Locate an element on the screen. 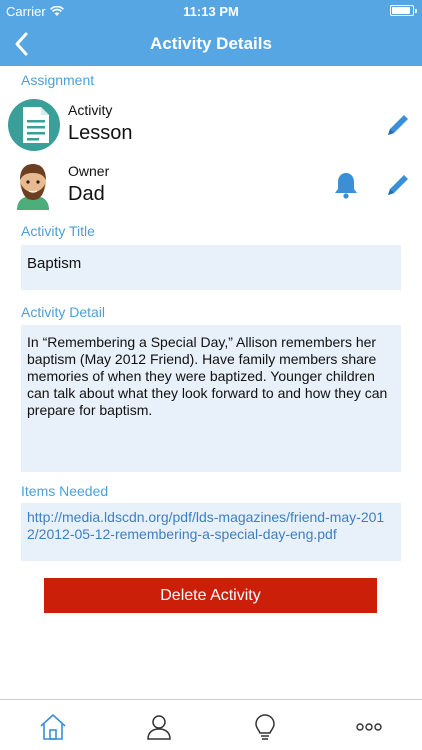 This screenshot has height=750, width=422. assignment-section-label: Assignment is located at coordinates (58, 80).